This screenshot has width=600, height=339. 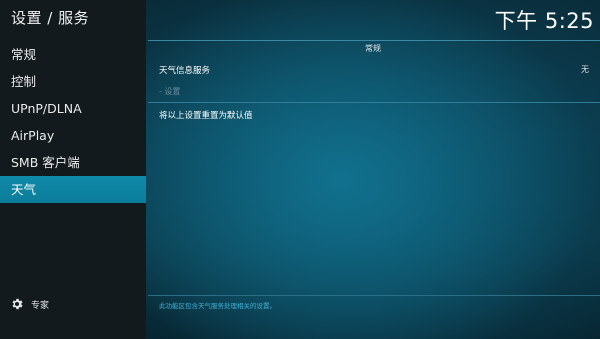 I want to click on sidebar-item-weather: 天气, so click(x=73, y=189).